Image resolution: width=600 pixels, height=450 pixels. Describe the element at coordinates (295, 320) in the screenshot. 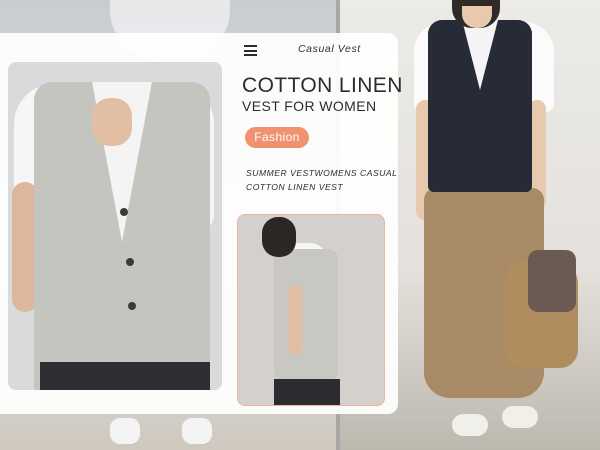

I see `model-arm` at that location.